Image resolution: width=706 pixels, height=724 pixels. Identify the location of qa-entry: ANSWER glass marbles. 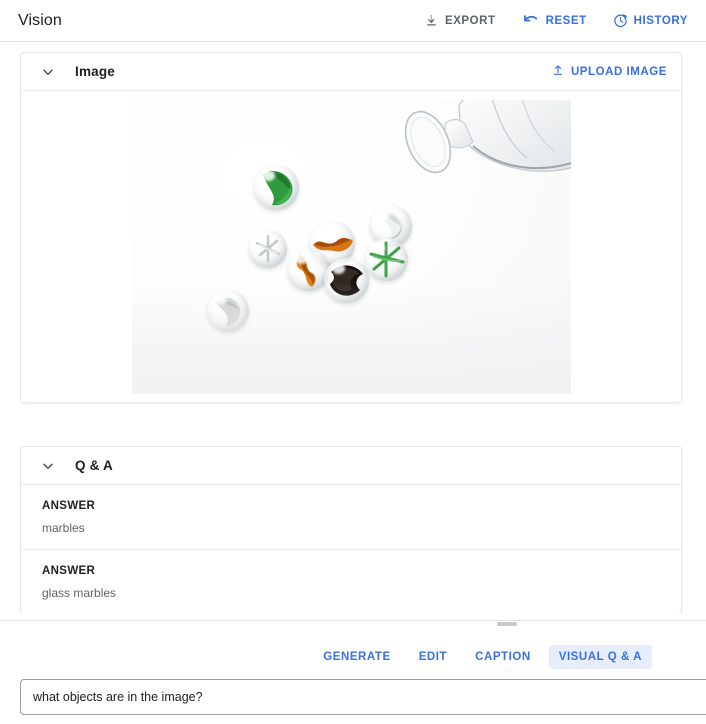
(351, 582).